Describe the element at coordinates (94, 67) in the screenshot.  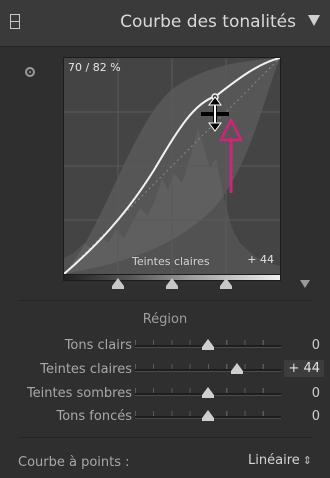
I see `curve-readout: 70 / 82 %` at that location.